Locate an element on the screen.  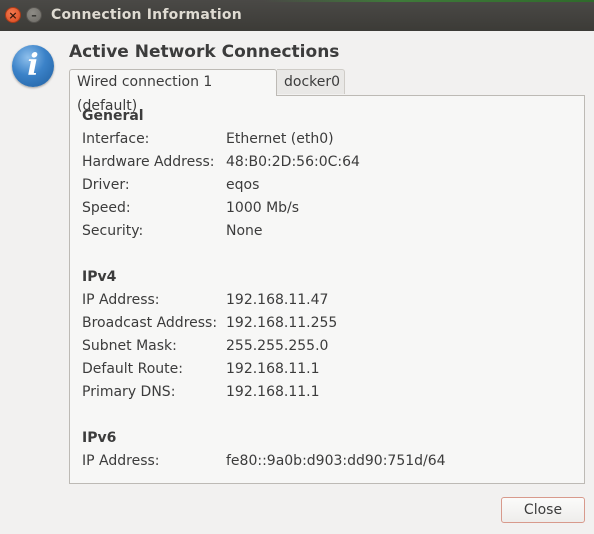
section-general-title: General is located at coordinates (113, 116).